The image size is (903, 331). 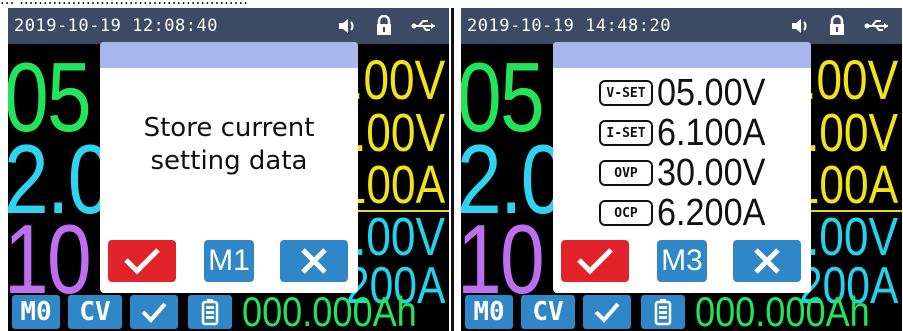 I want to click on setting-row-ocp: OCP 6.200A, so click(x=688, y=213).